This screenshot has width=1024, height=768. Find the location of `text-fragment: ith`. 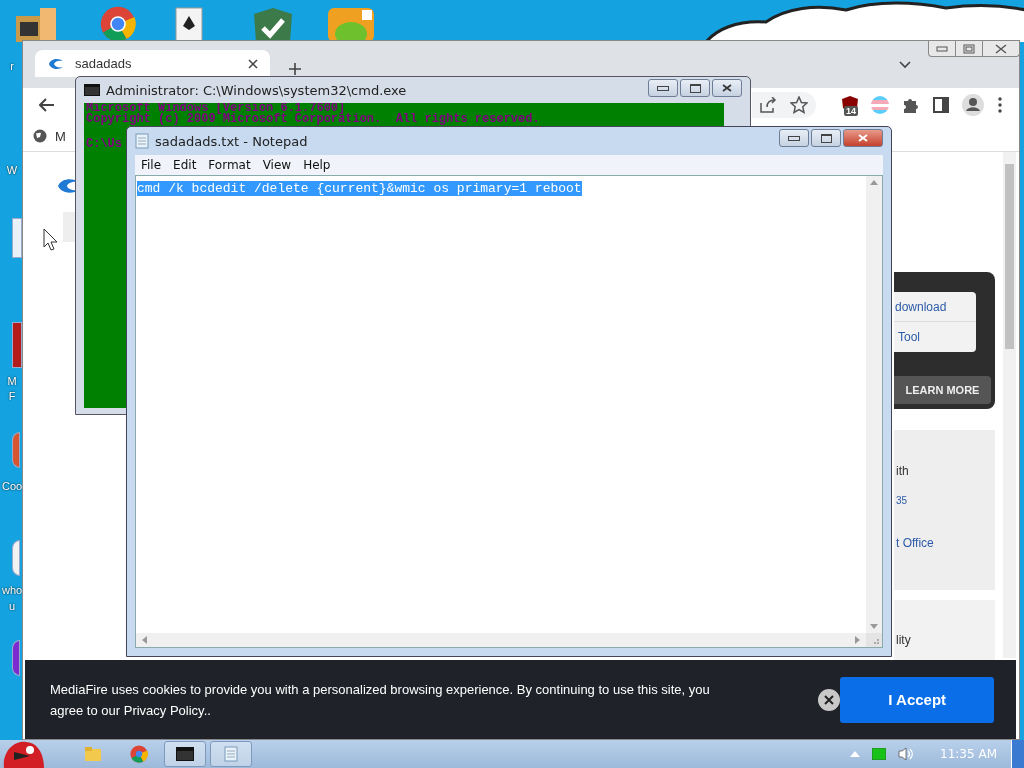

text-fragment: ith is located at coordinates (902, 471).